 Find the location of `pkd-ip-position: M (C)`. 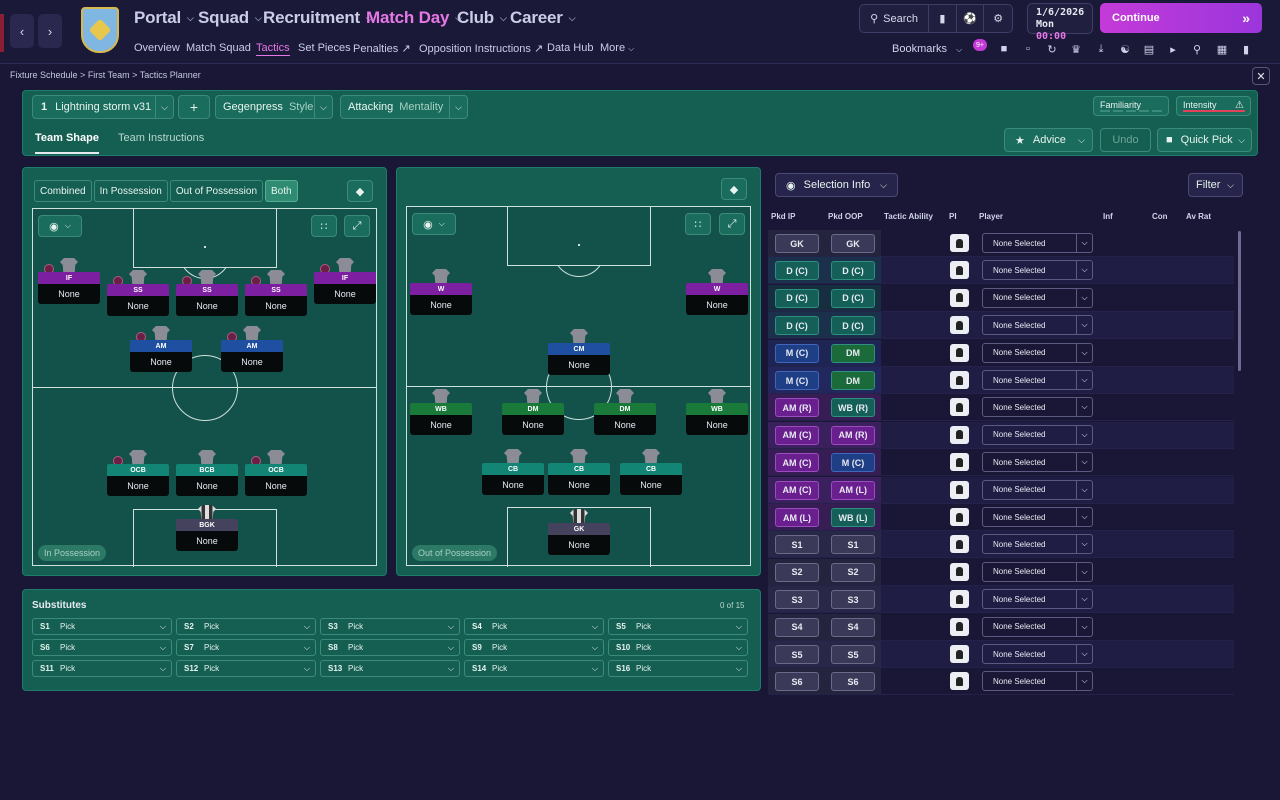

pkd-ip-position: M (C) is located at coordinates (797, 353).